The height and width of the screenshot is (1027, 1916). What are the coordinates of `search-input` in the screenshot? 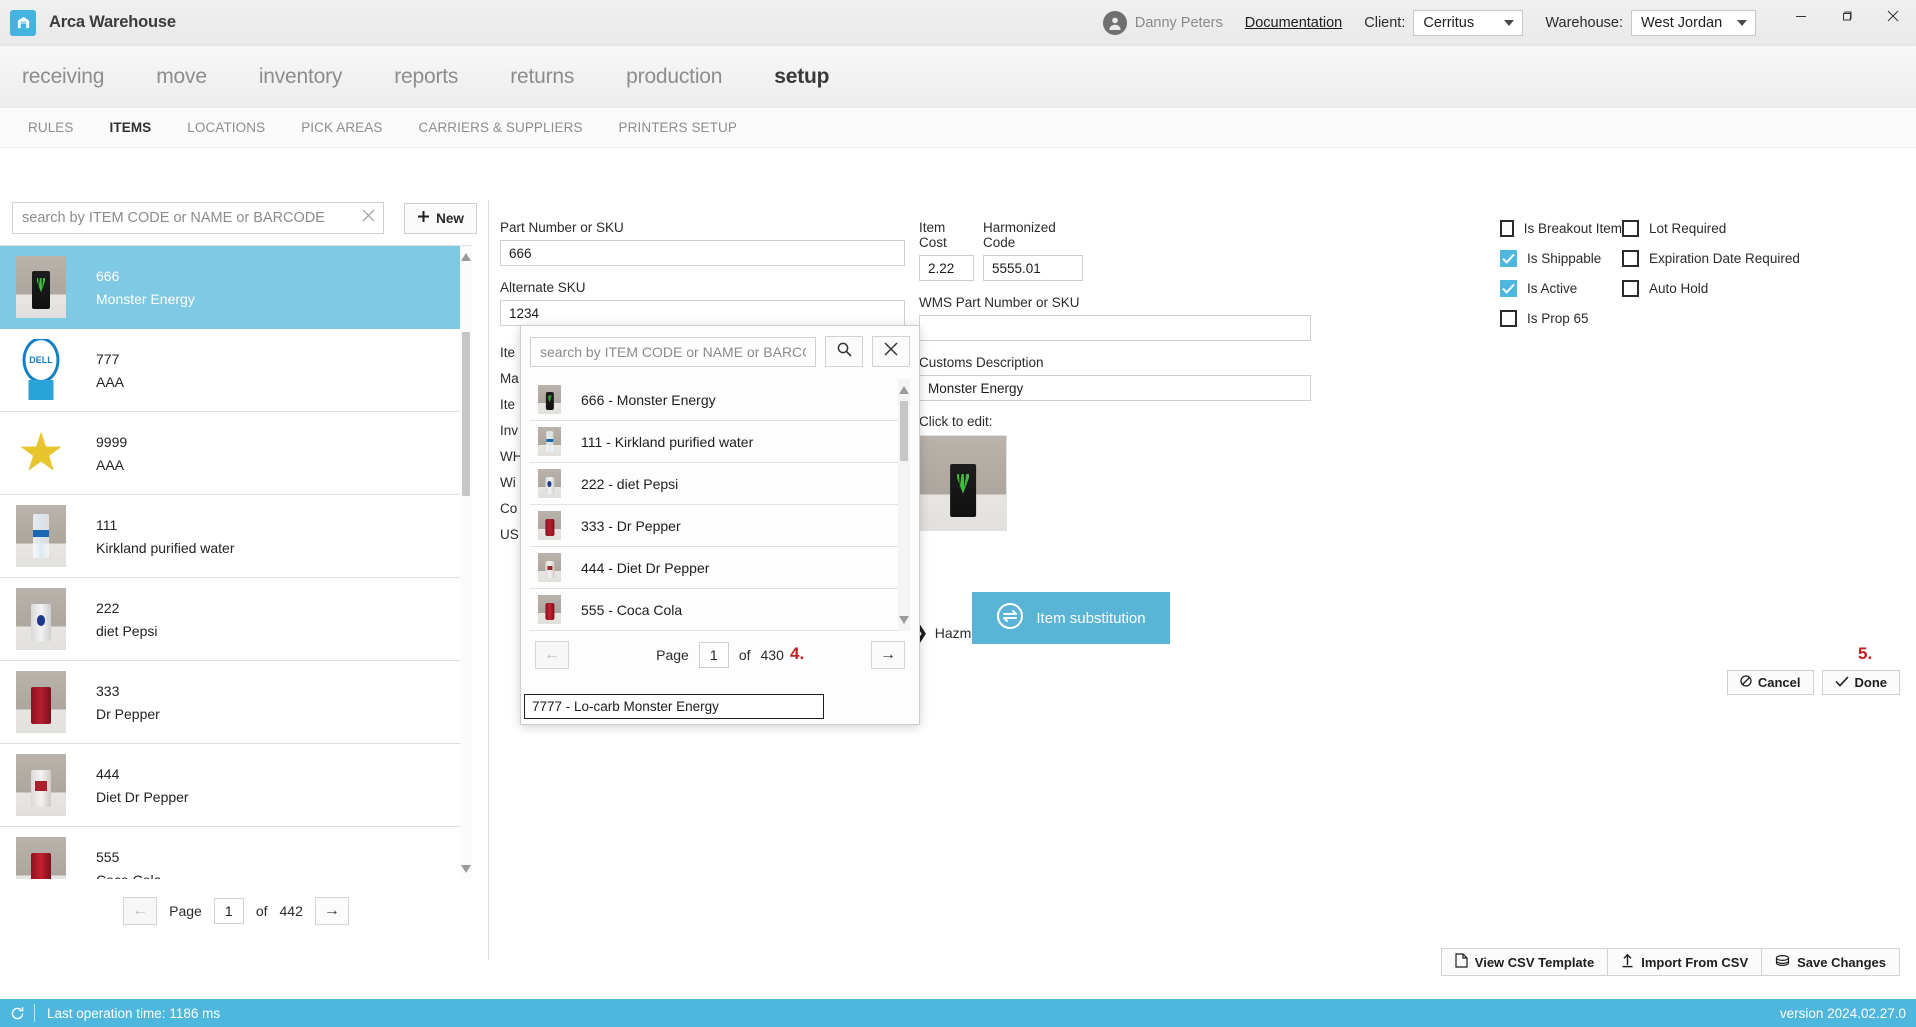 It's located at (198, 218).